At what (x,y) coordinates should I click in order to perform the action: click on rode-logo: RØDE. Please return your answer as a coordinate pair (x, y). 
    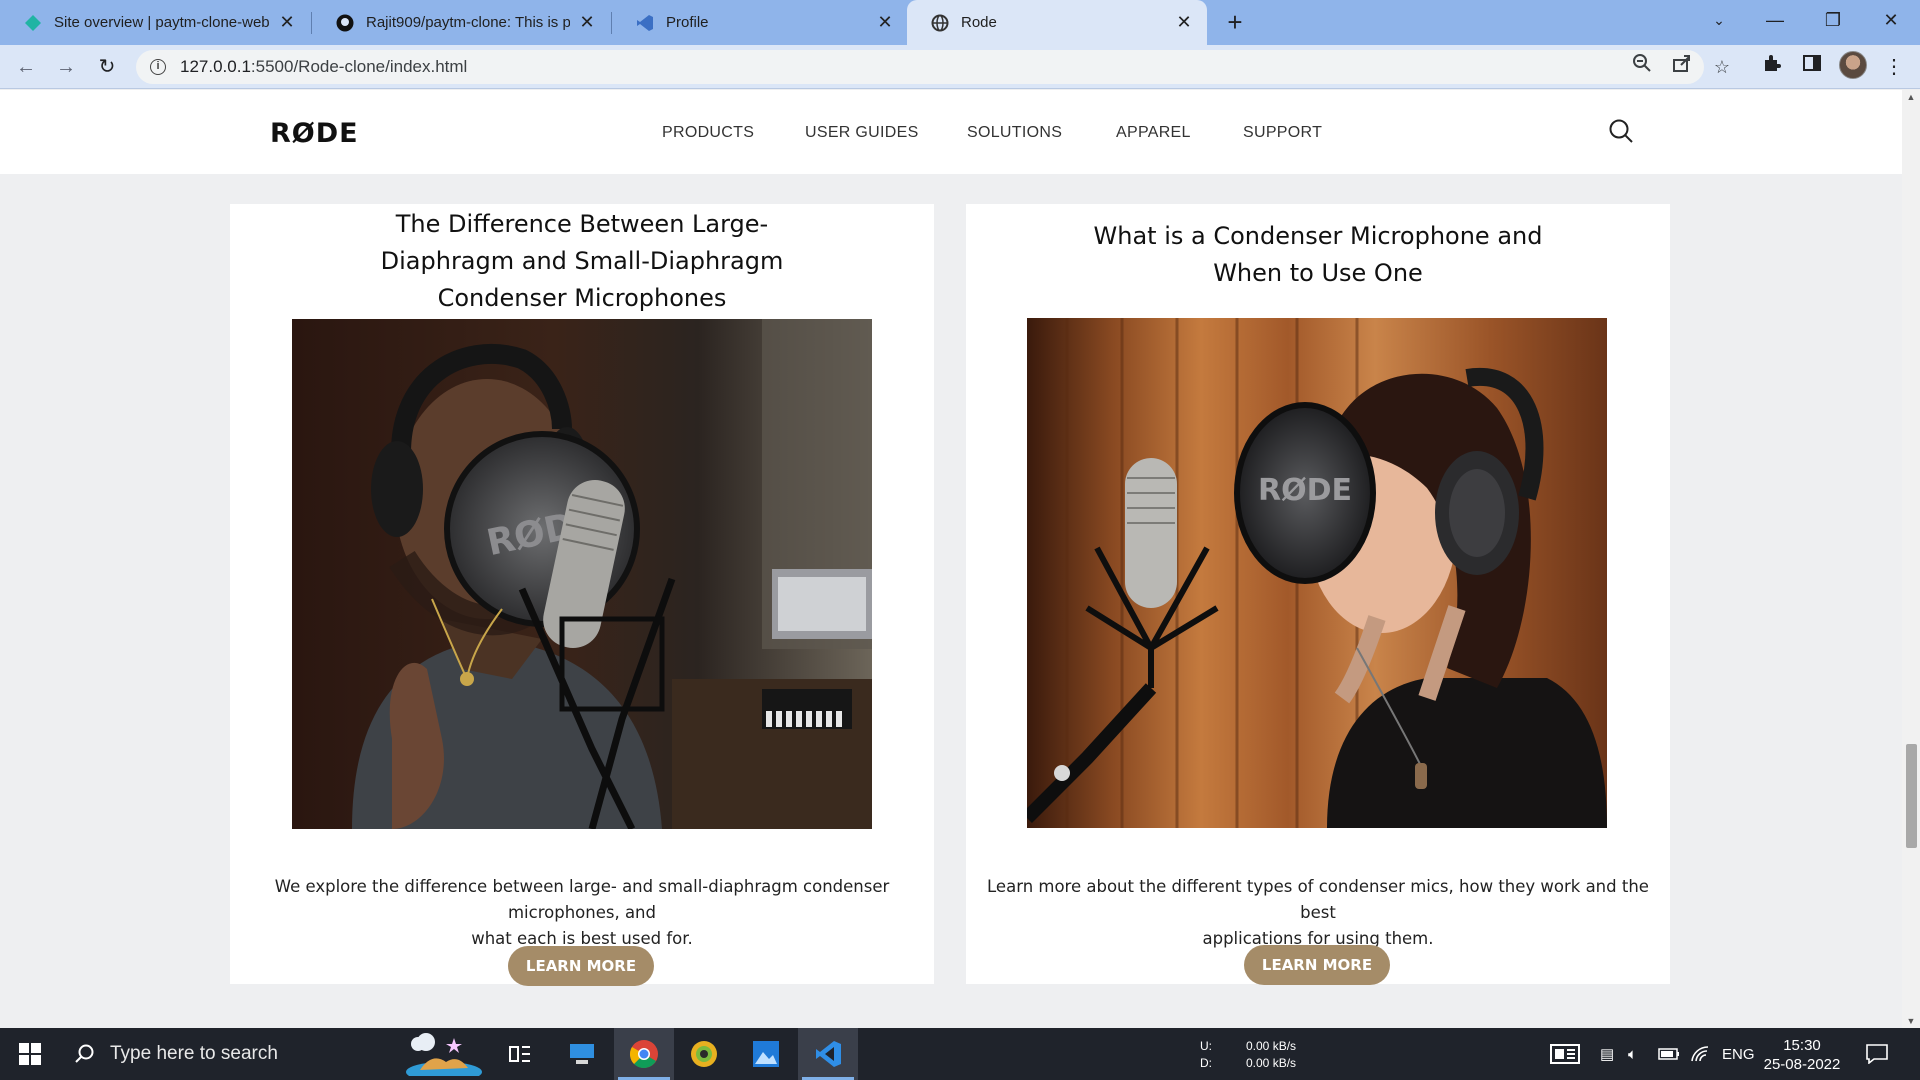
    Looking at the image, I should click on (314, 133).